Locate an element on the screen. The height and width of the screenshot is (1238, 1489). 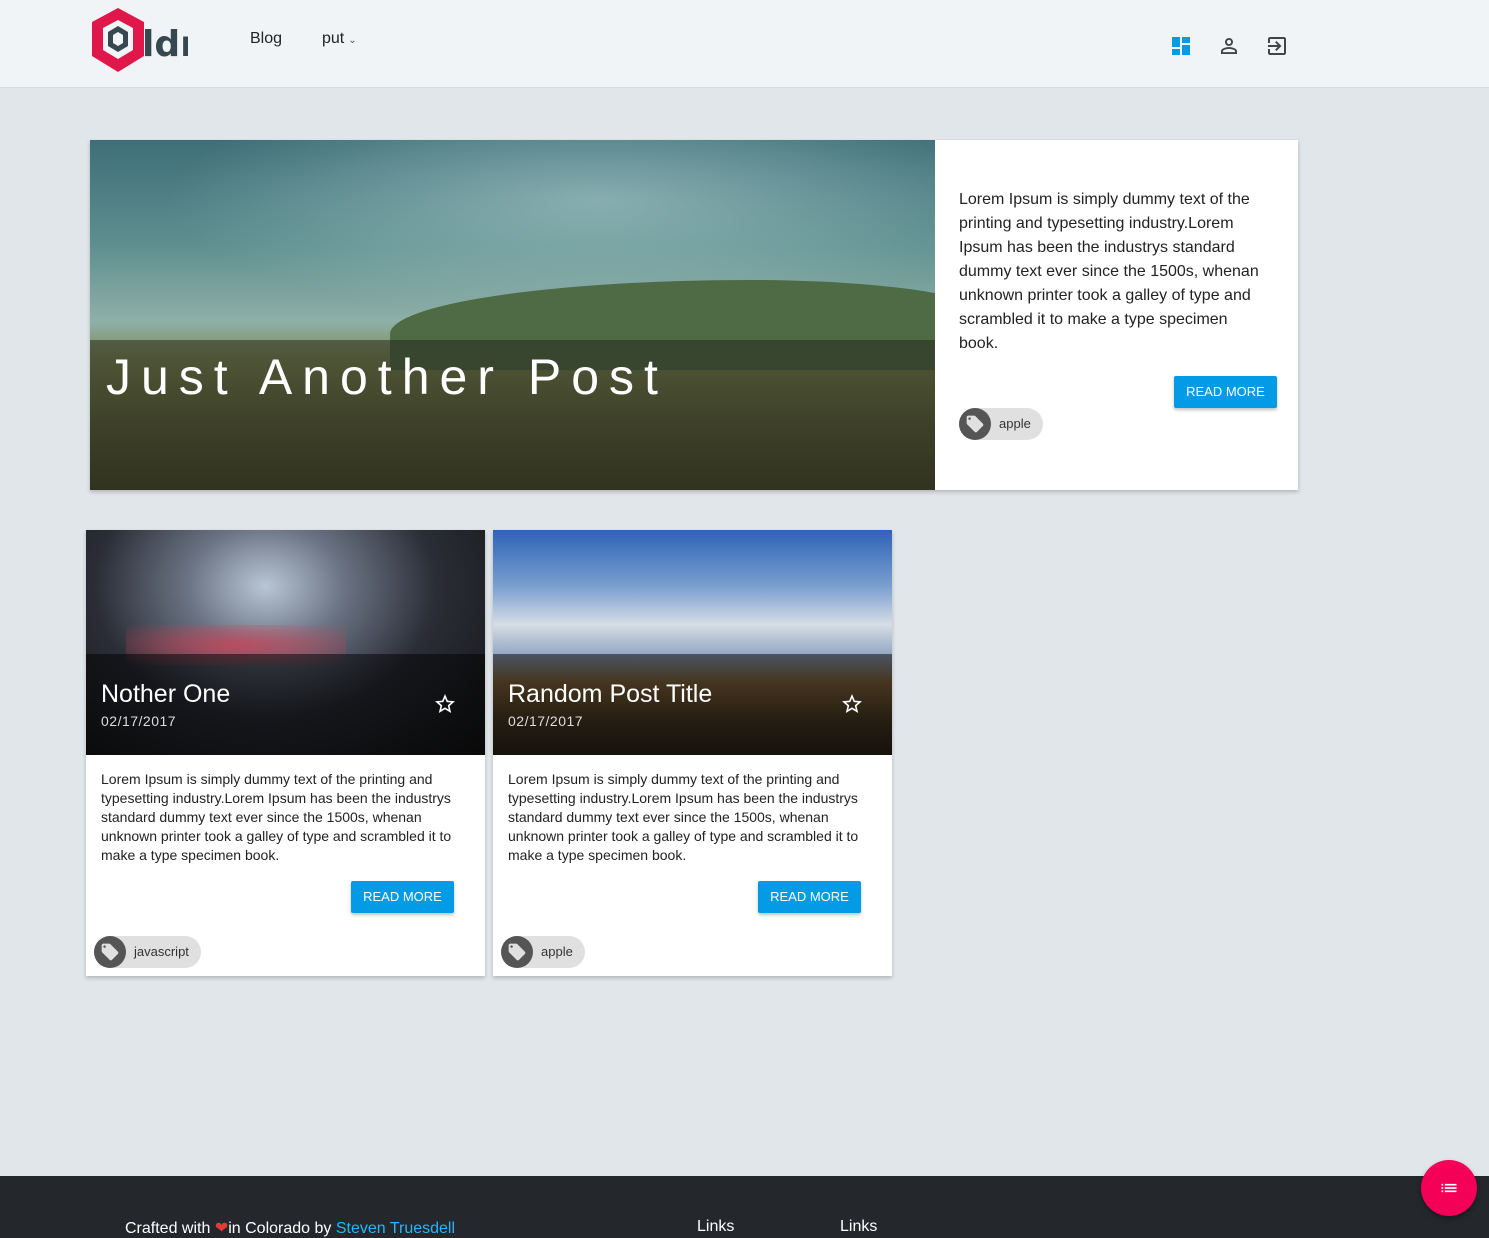
tag-chip: apple is located at coordinates (543, 952).